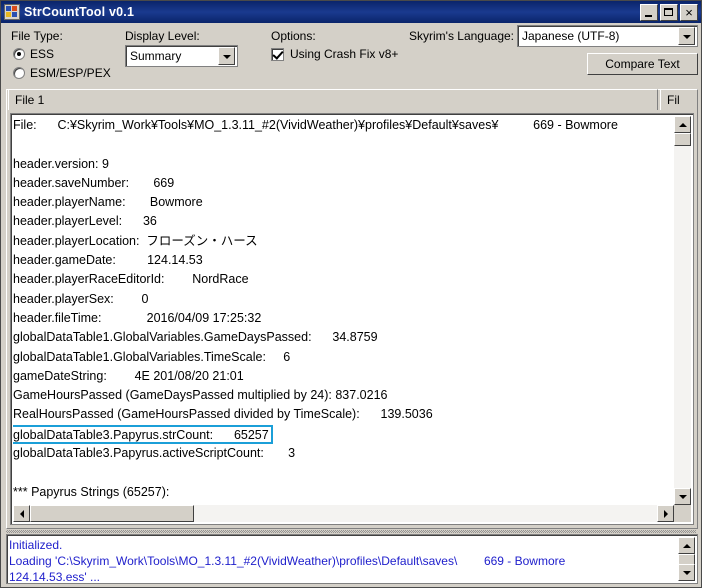 The height and width of the screenshot is (588, 702). What do you see at coordinates (682, 513) in the screenshot?
I see `scrollbar-corner` at bounding box center [682, 513].